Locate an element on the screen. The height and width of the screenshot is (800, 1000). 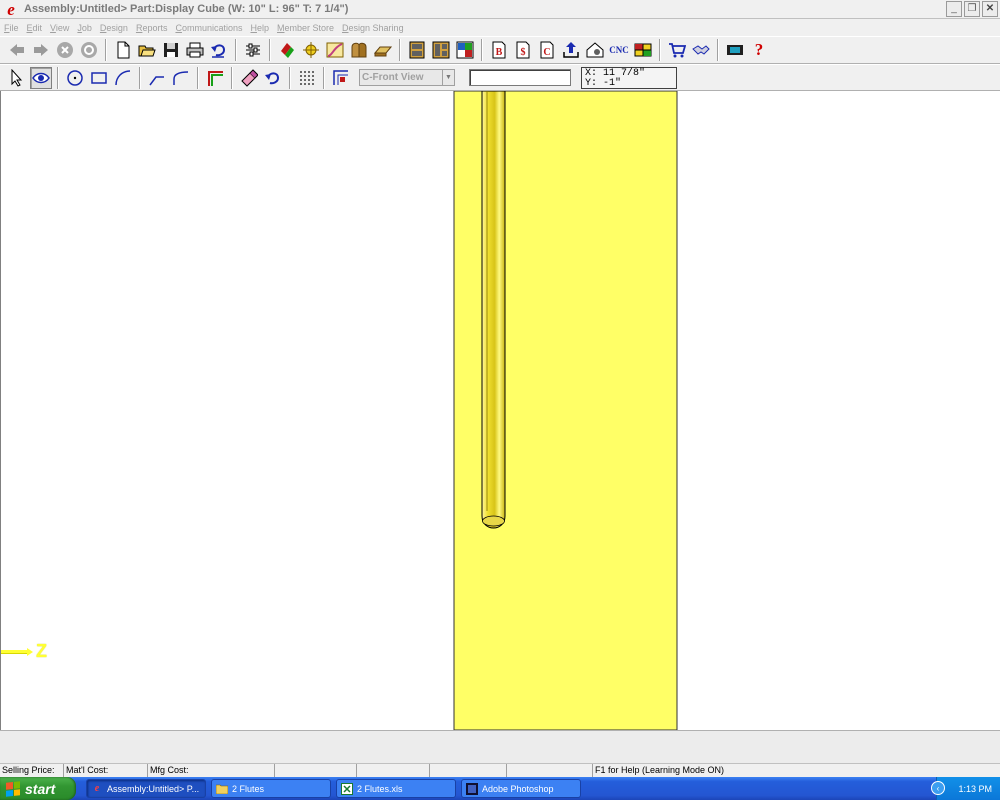
menu-member-store: Member Store is located at coordinates (305, 28).